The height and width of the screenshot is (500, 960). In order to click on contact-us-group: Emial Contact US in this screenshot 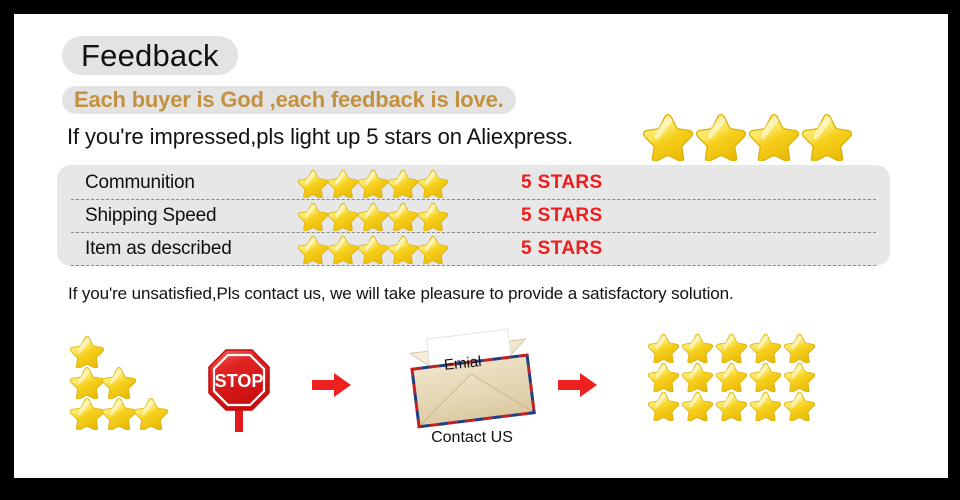, I will do `click(472, 391)`.